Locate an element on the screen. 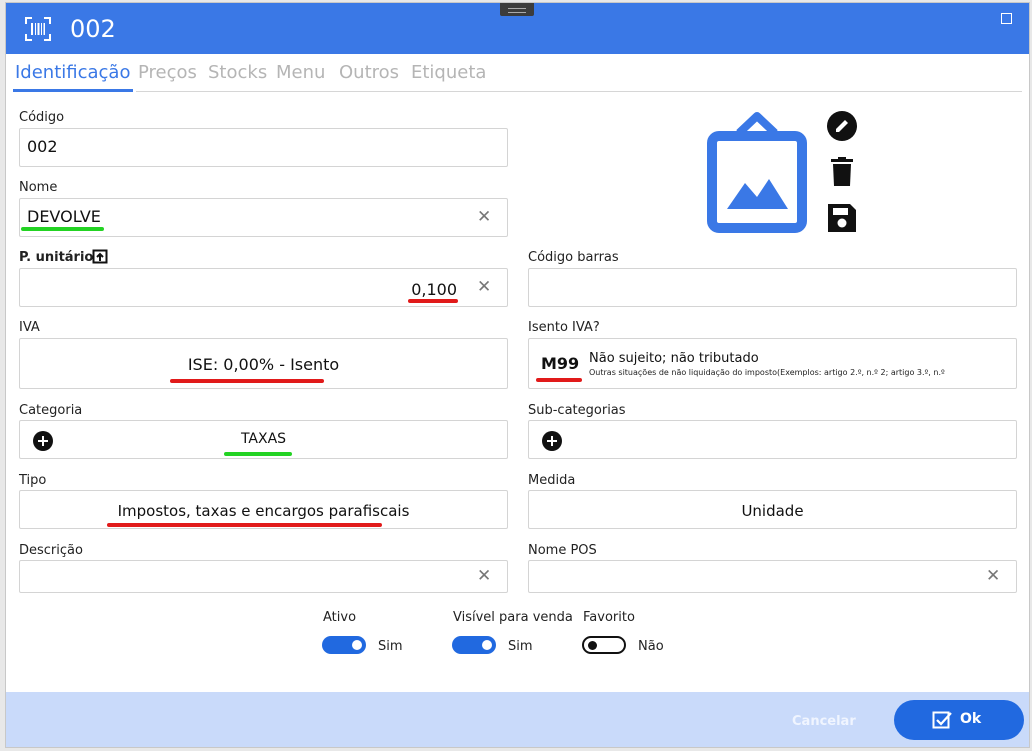  nome-pos-field: ✕ is located at coordinates (772, 576).